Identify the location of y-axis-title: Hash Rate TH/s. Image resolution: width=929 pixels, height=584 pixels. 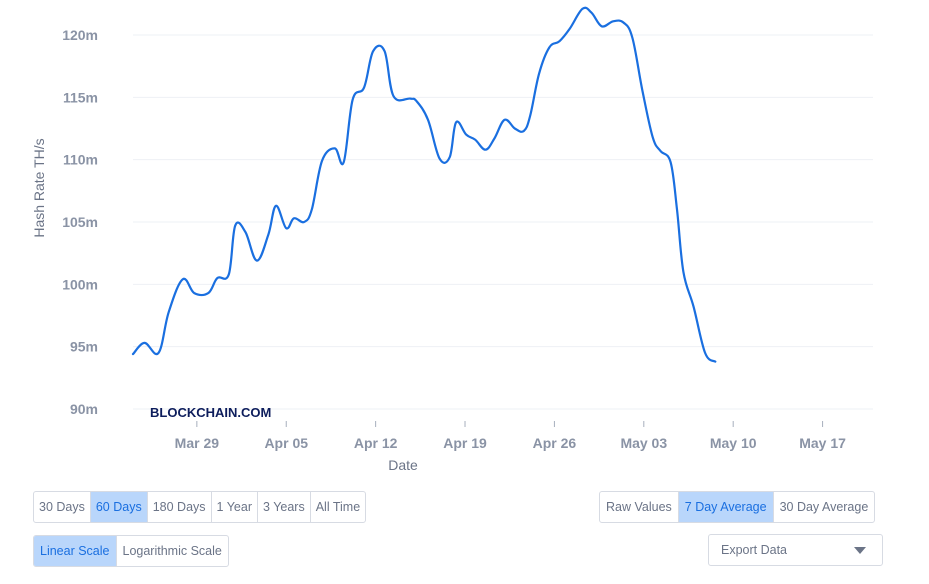
(39, 187).